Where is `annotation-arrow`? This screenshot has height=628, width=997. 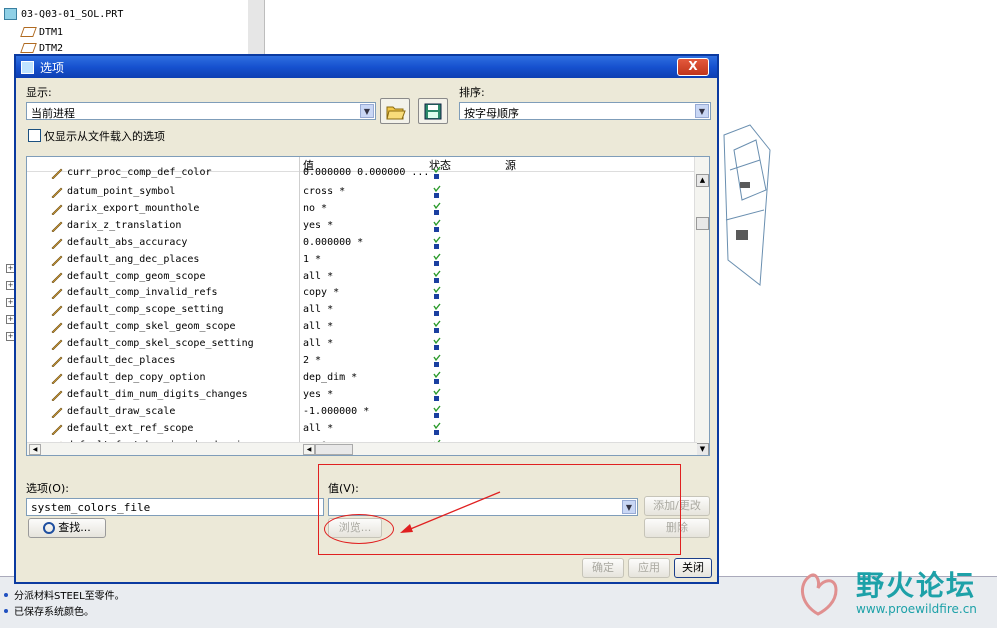 annotation-arrow is located at coordinates (450, 512).